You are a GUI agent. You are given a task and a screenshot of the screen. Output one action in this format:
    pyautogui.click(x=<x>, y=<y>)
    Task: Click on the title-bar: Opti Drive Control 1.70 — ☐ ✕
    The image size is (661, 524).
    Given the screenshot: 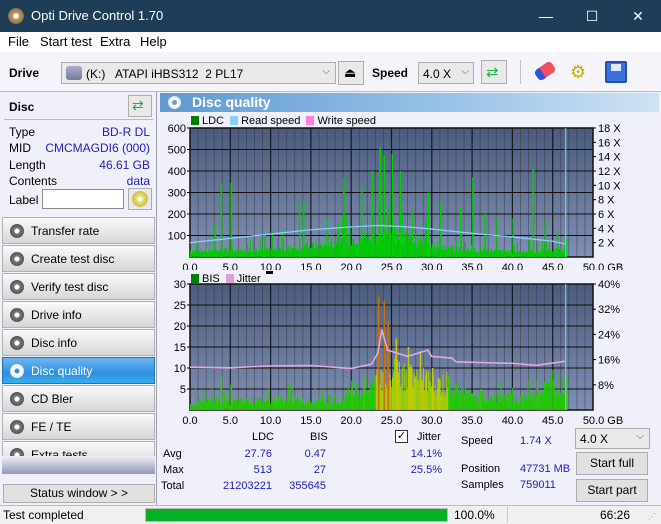 What is the action you would take?
    pyautogui.click(x=330, y=16)
    